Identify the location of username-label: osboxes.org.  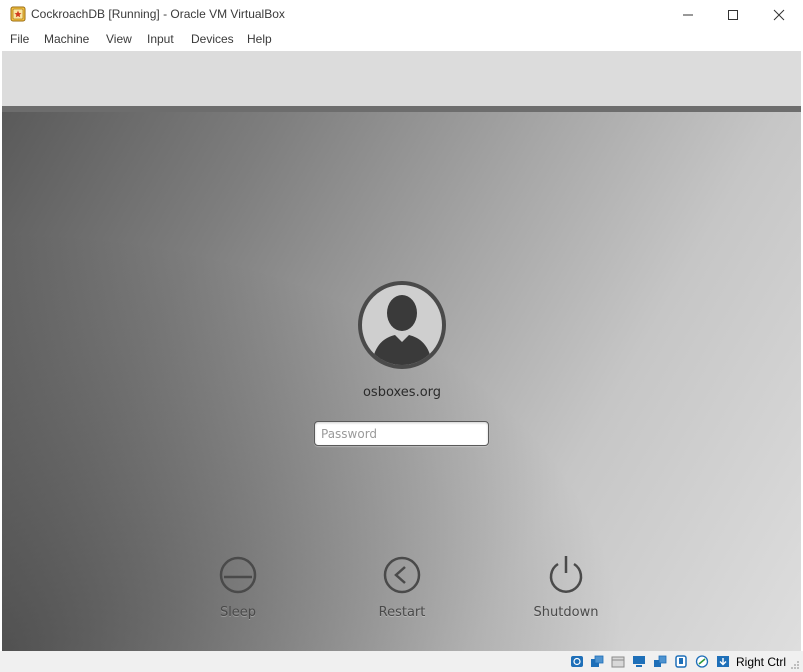
(402, 392).